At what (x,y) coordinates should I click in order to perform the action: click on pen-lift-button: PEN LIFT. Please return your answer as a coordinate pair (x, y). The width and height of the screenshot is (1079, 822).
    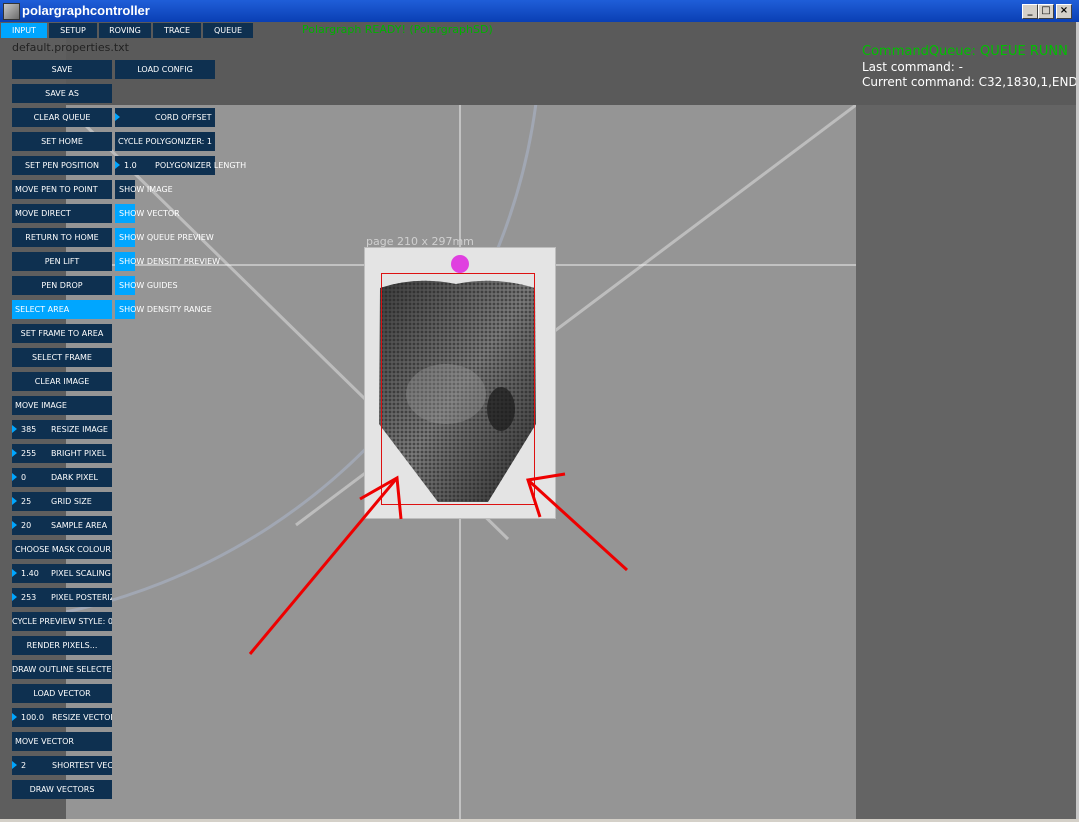
    Looking at the image, I should click on (62, 261).